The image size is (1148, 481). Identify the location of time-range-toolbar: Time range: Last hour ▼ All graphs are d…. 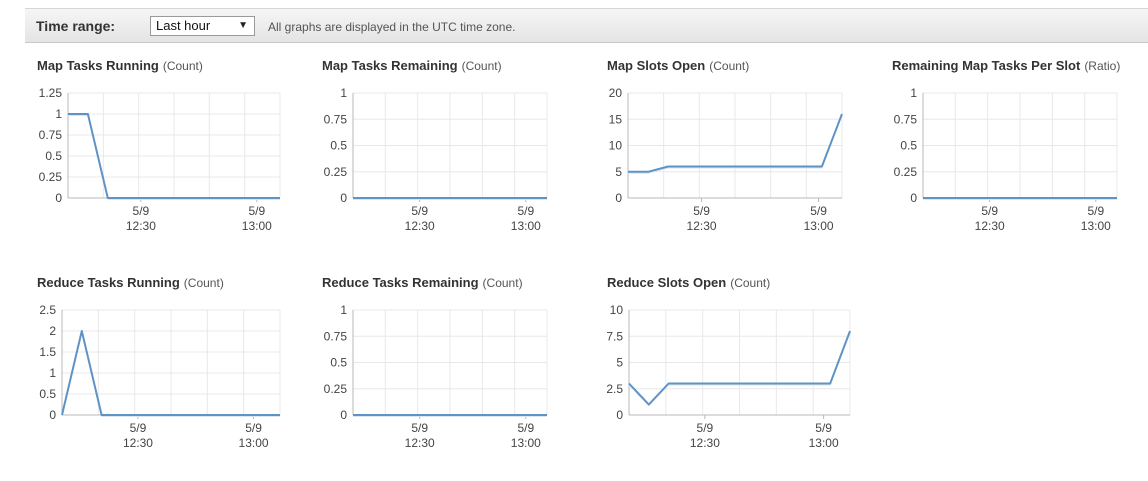
(586, 25).